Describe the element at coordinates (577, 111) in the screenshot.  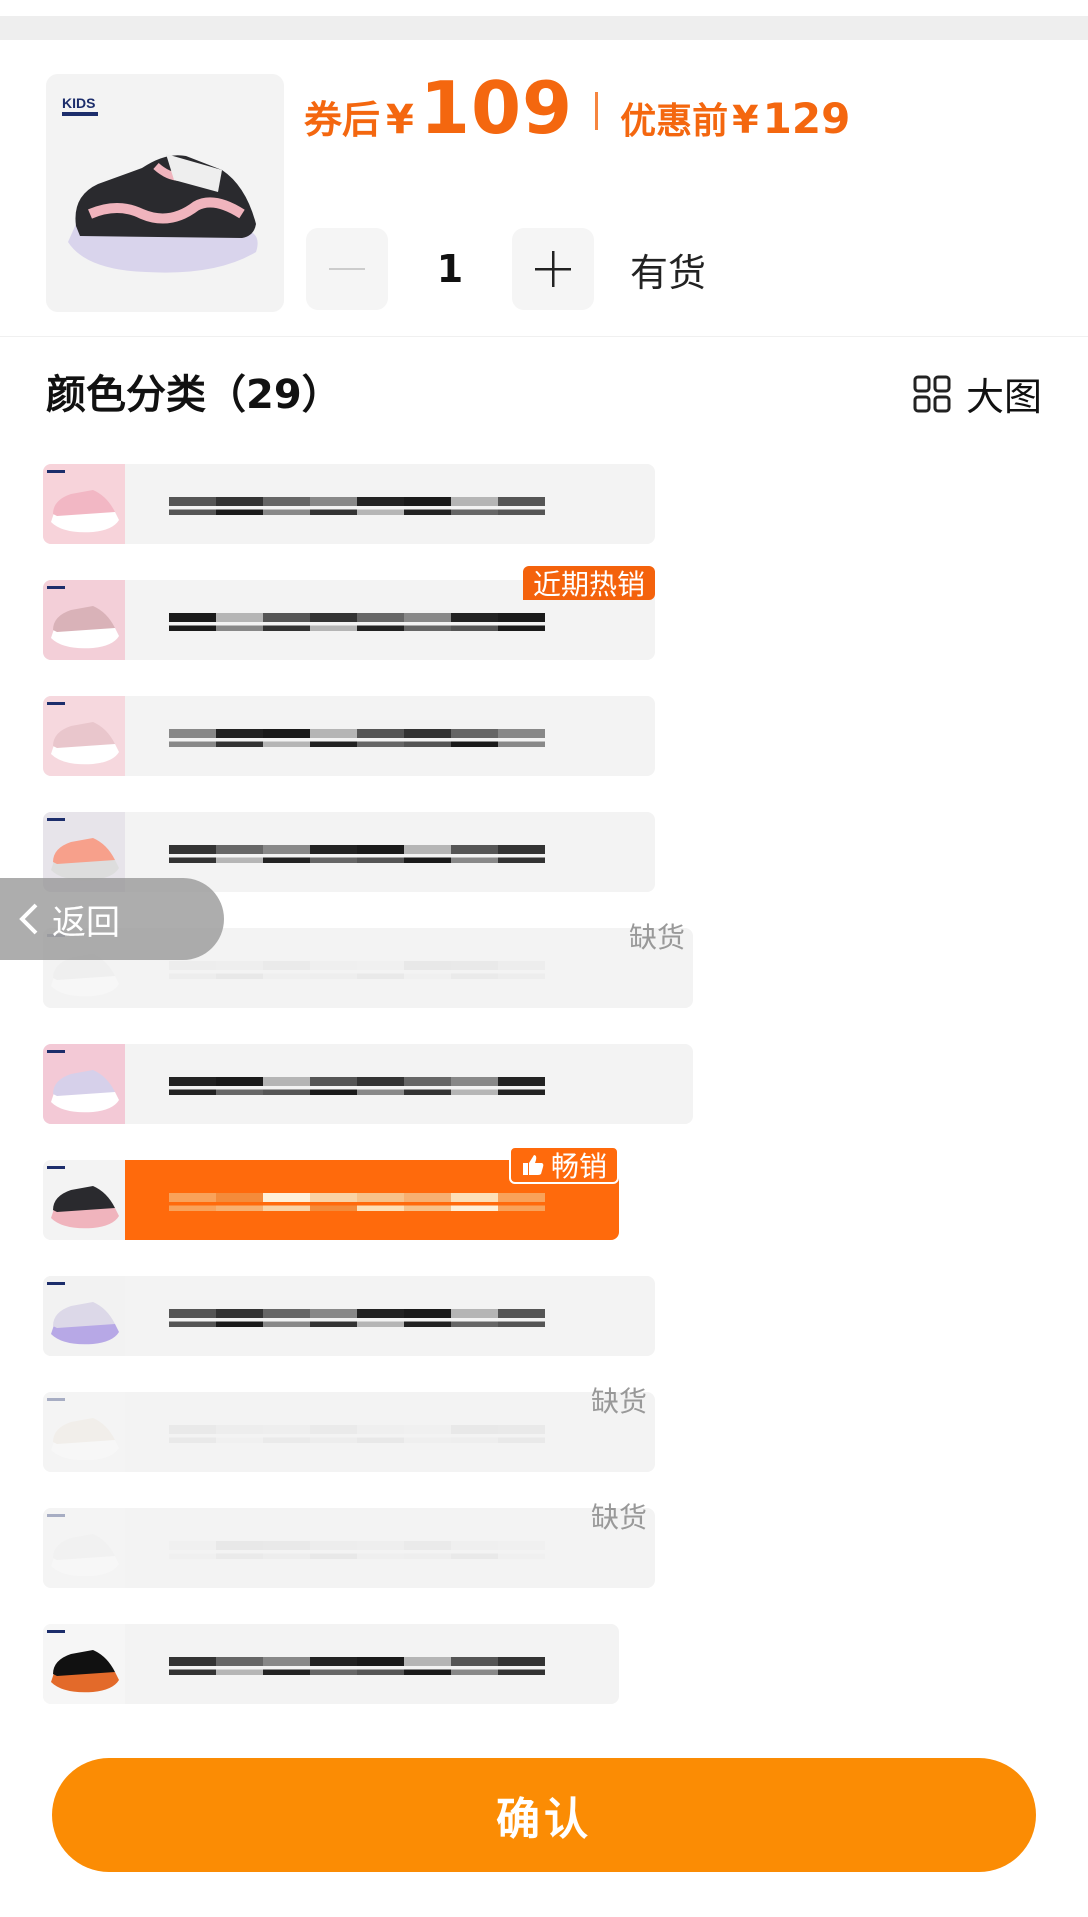
I see `price-row: 券后 ¥ 109 优惠前 ¥ 129` at that location.